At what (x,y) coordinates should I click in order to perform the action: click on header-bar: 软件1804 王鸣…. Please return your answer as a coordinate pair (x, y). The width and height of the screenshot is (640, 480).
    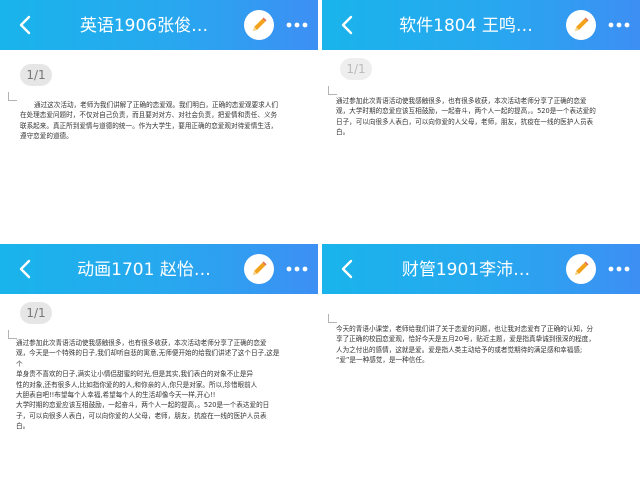
    Looking at the image, I should click on (481, 25).